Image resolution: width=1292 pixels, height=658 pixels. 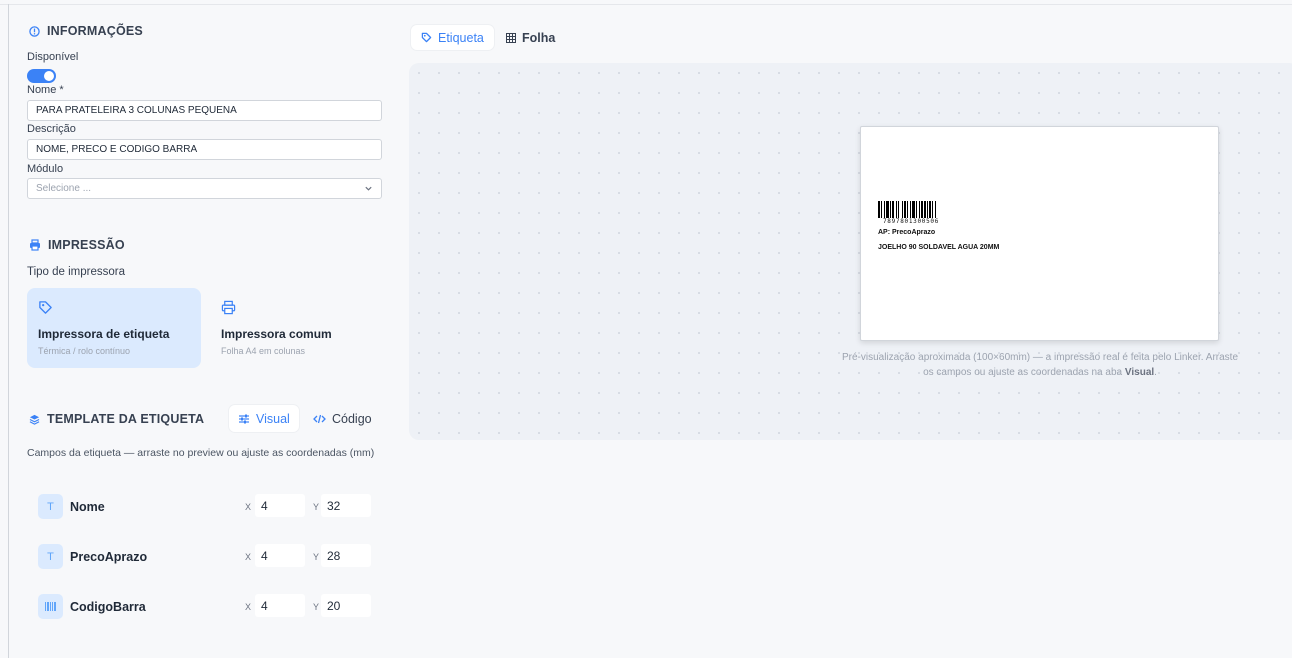 What do you see at coordinates (539, 37) in the screenshot?
I see `tab-folha-label: Folha` at bounding box center [539, 37].